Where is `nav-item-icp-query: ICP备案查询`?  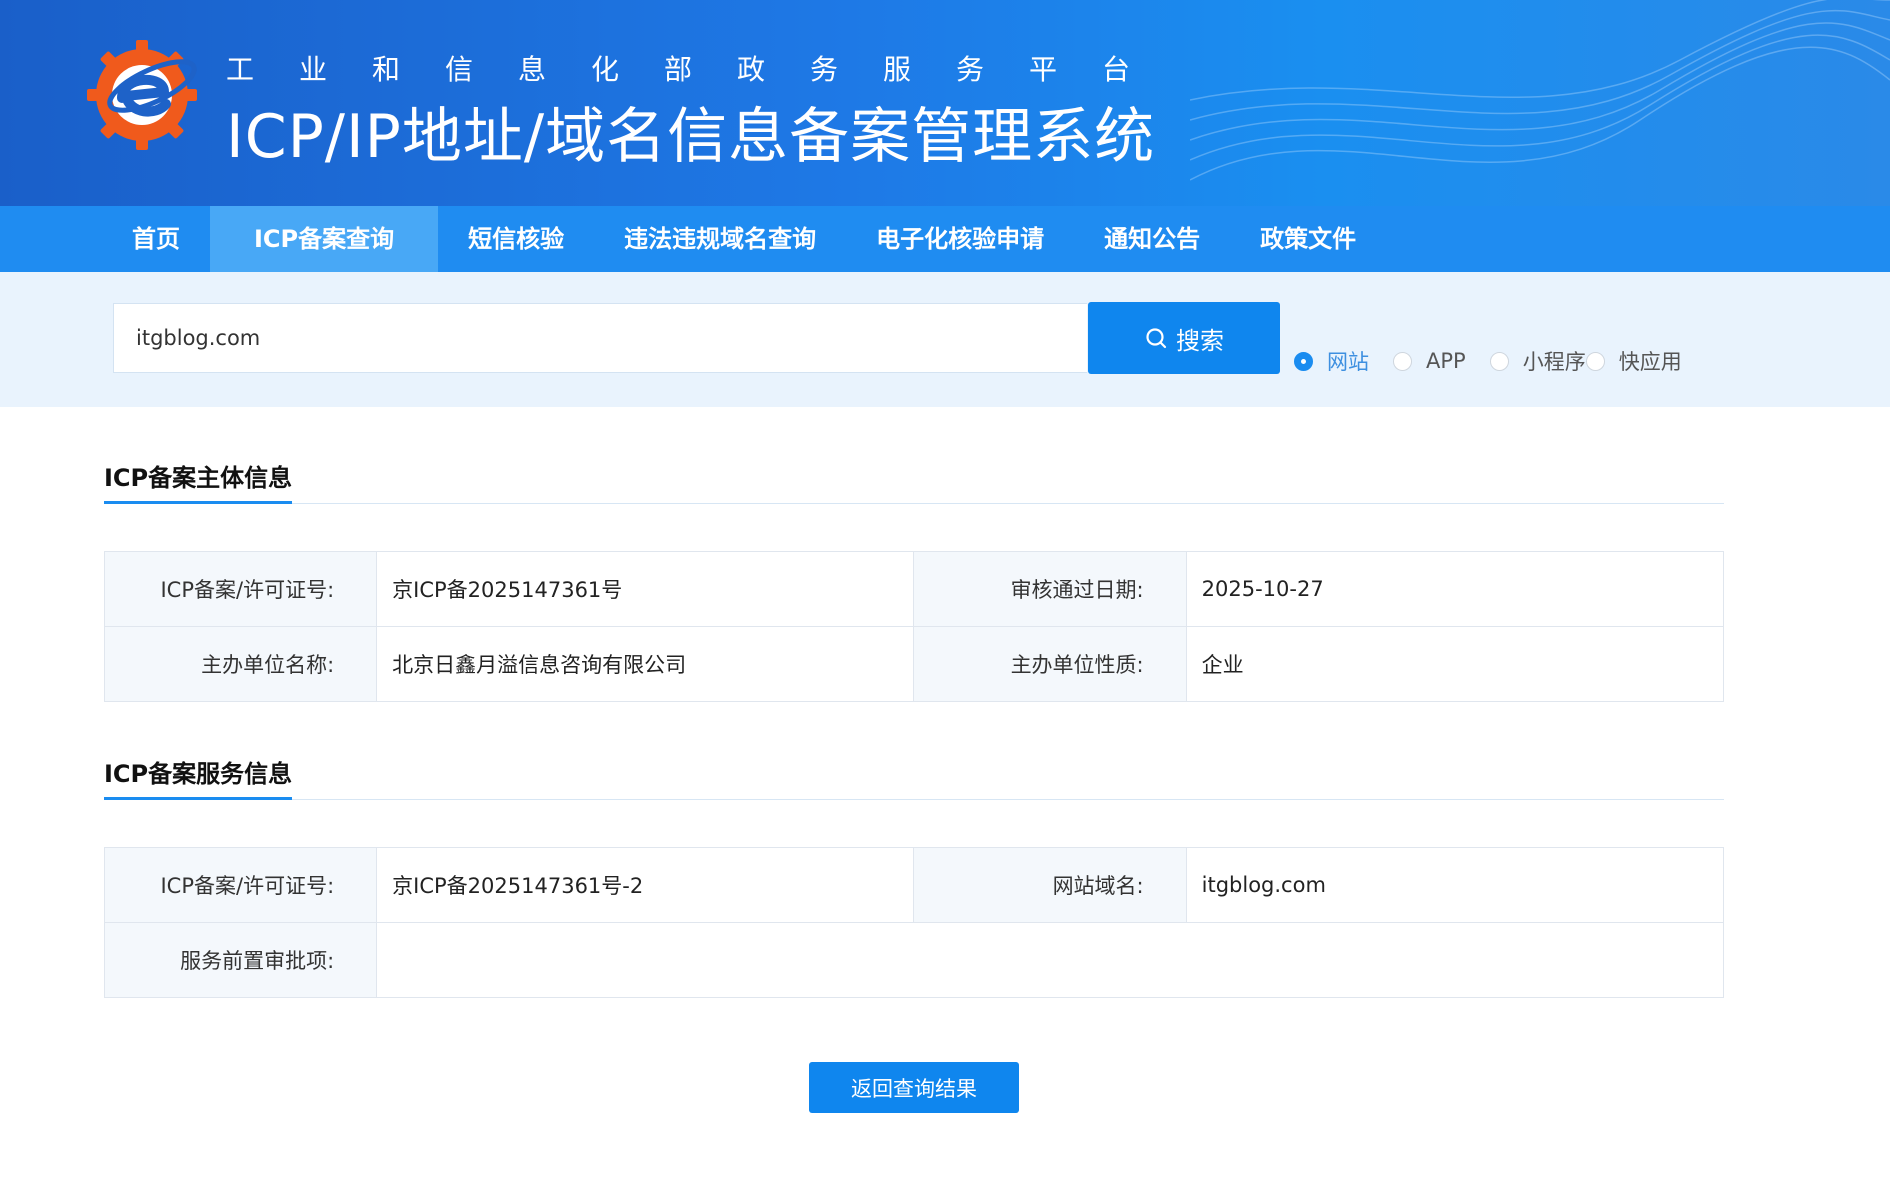
nav-item-icp-query: ICP备案查询 is located at coordinates (324, 239).